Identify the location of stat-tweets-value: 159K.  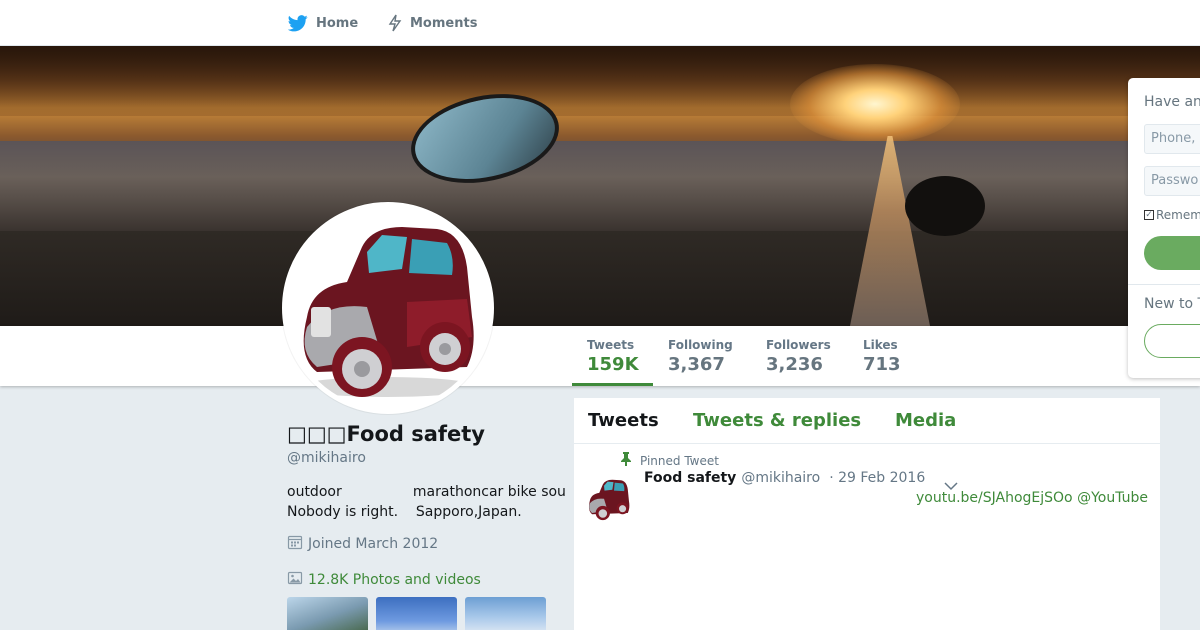
(613, 364).